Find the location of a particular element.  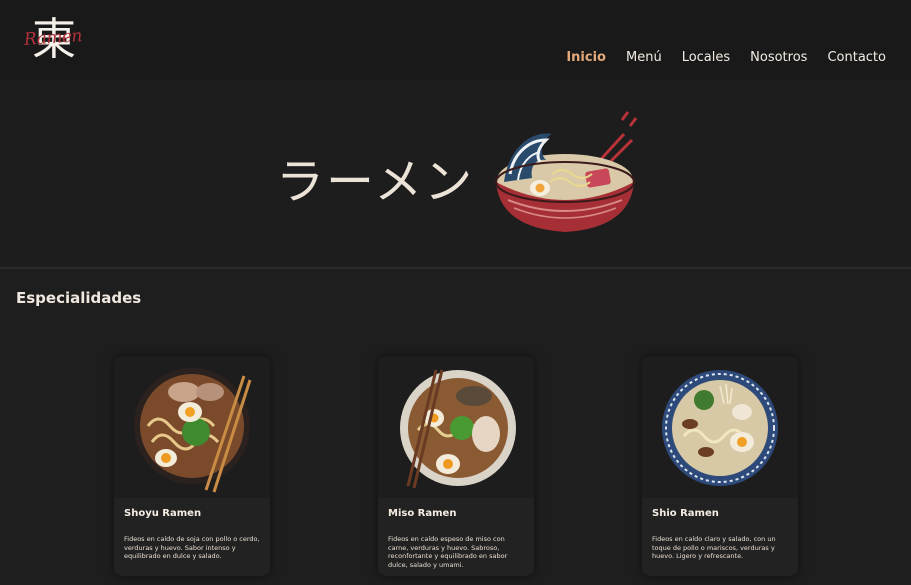

nav-item-inicio: Inicio is located at coordinates (586, 57).